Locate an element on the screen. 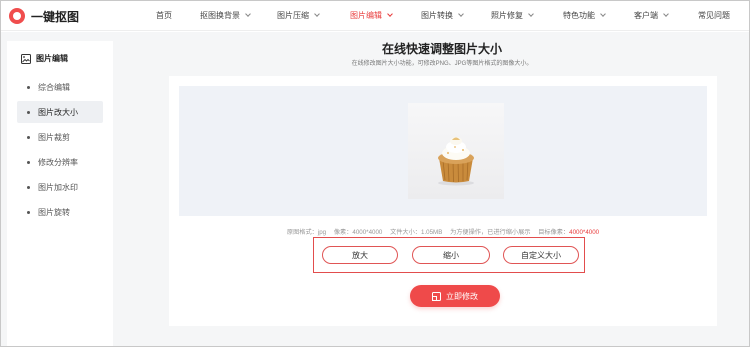 This screenshot has height=347, width=750. logo: 一键抠图 is located at coordinates (44, 16).